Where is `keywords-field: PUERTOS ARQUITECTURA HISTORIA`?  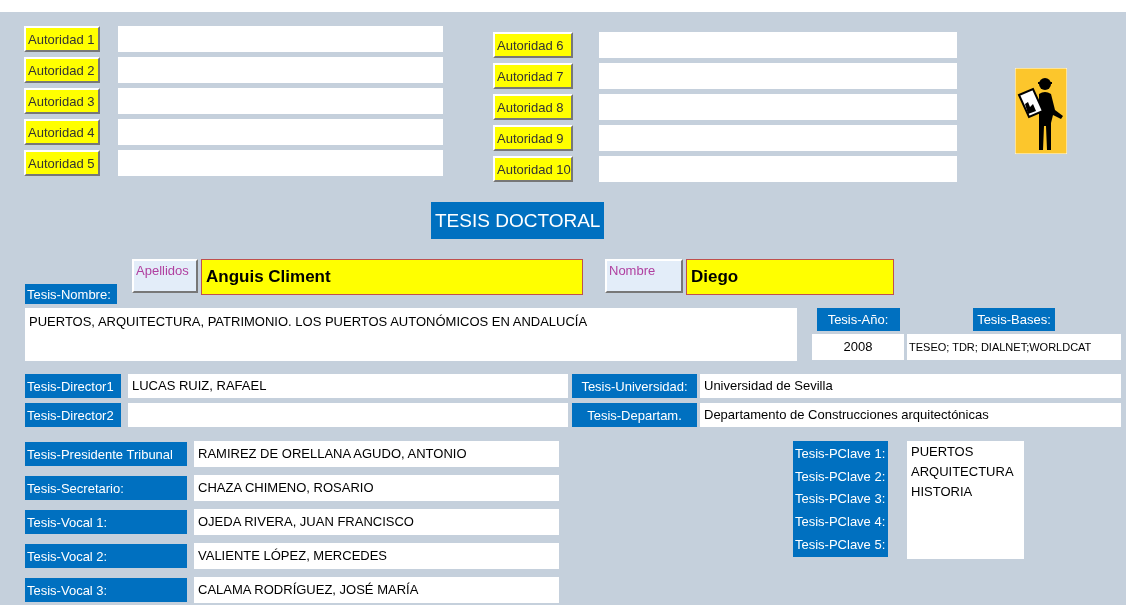
keywords-field: PUERTOS ARQUITECTURA HISTORIA is located at coordinates (965, 500).